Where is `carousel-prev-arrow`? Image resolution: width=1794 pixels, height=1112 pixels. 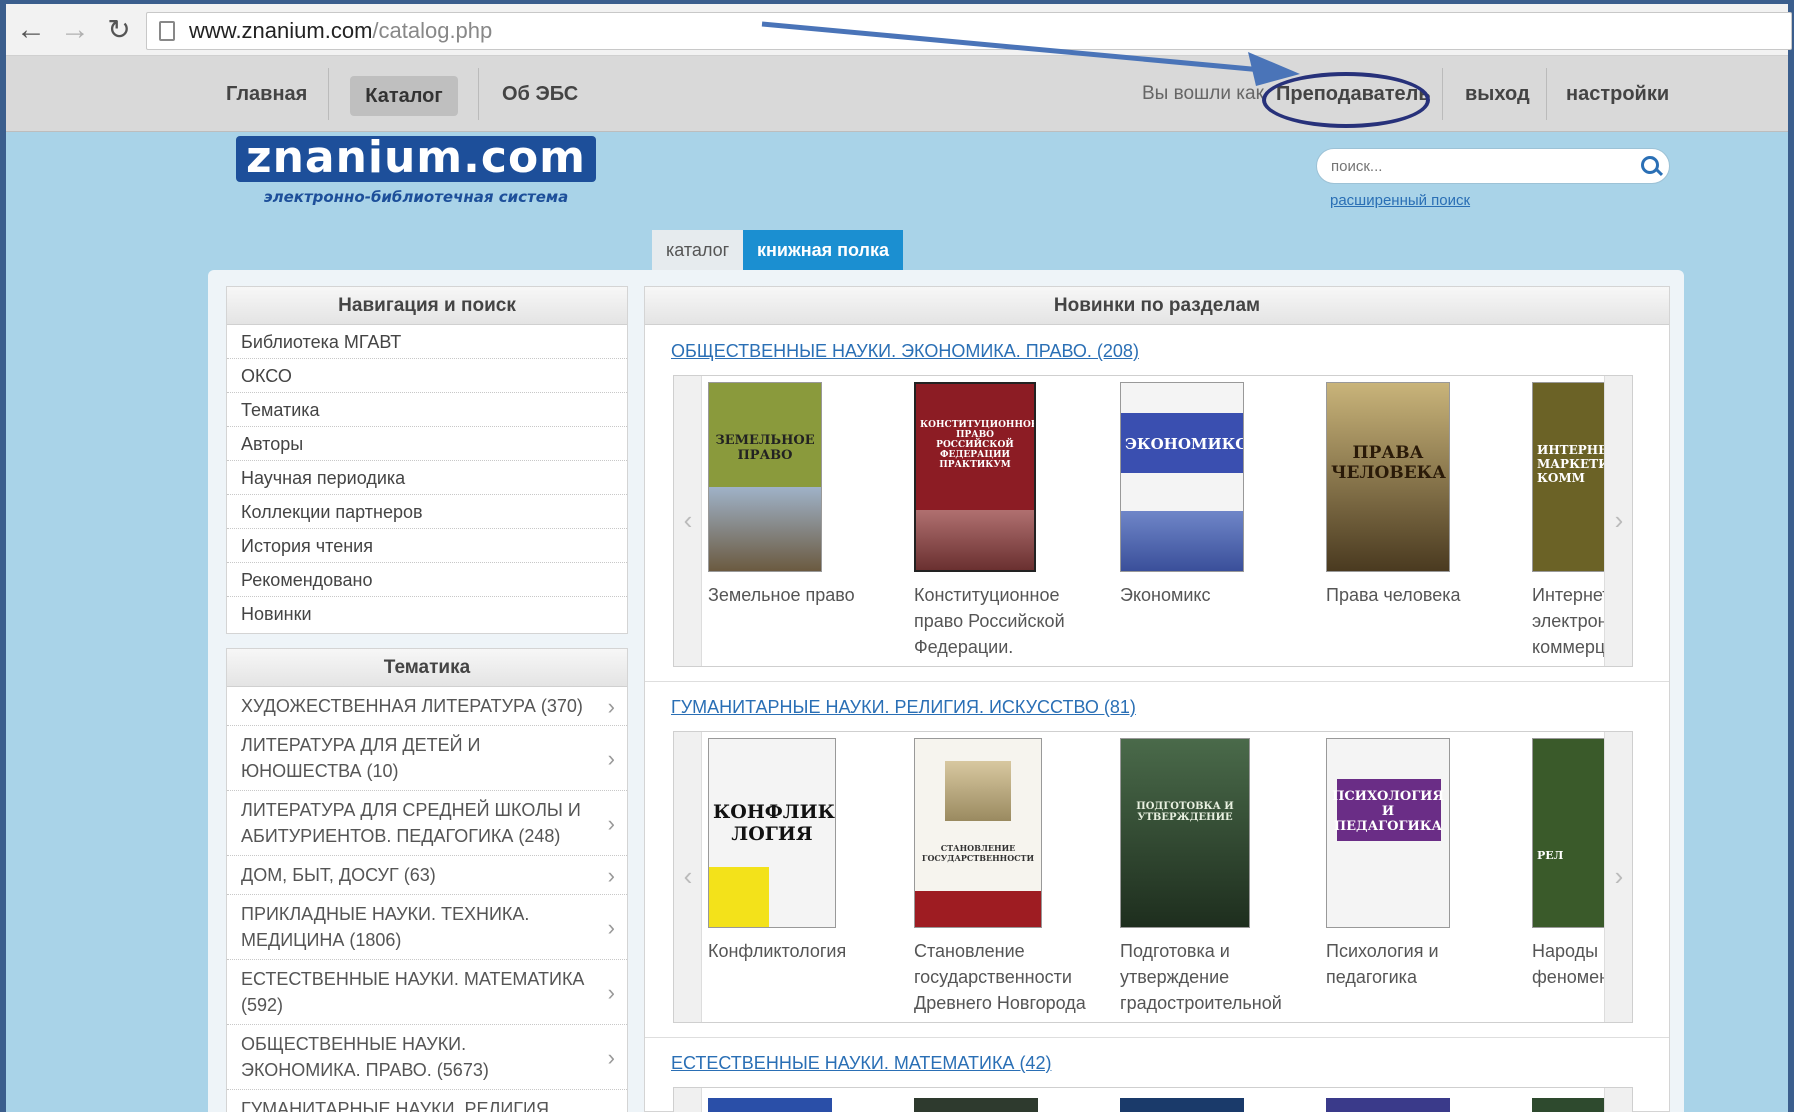
carousel-prev-arrow is located at coordinates (688, 1100).